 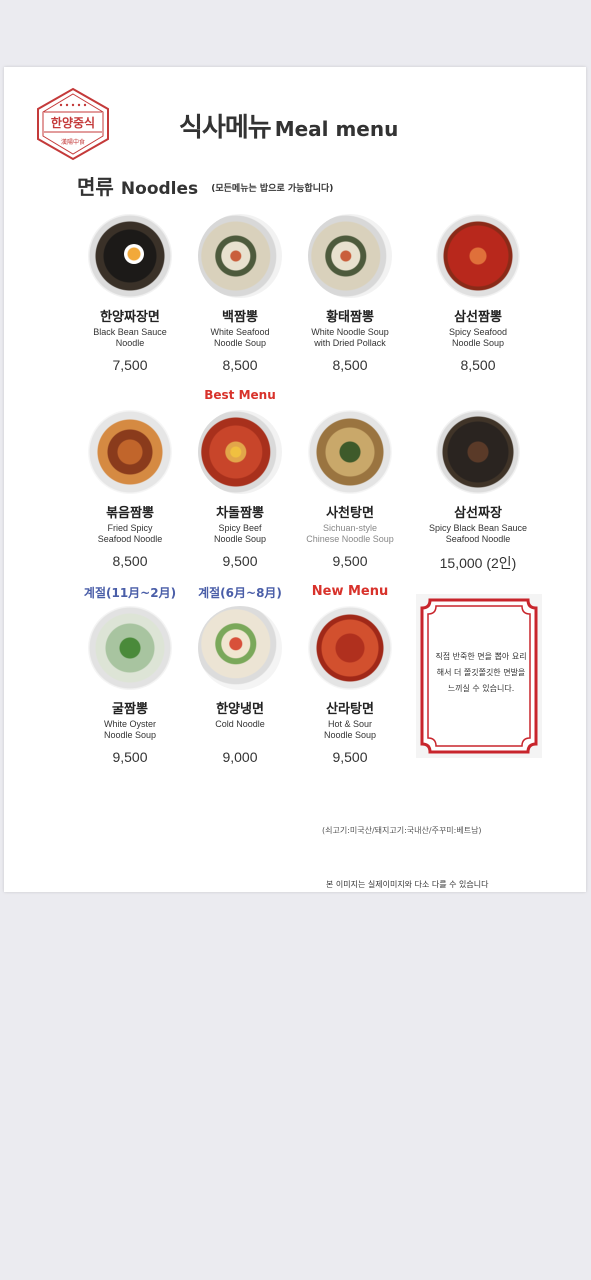 I want to click on title-korean: 식사메뉴, so click(x=225, y=128).